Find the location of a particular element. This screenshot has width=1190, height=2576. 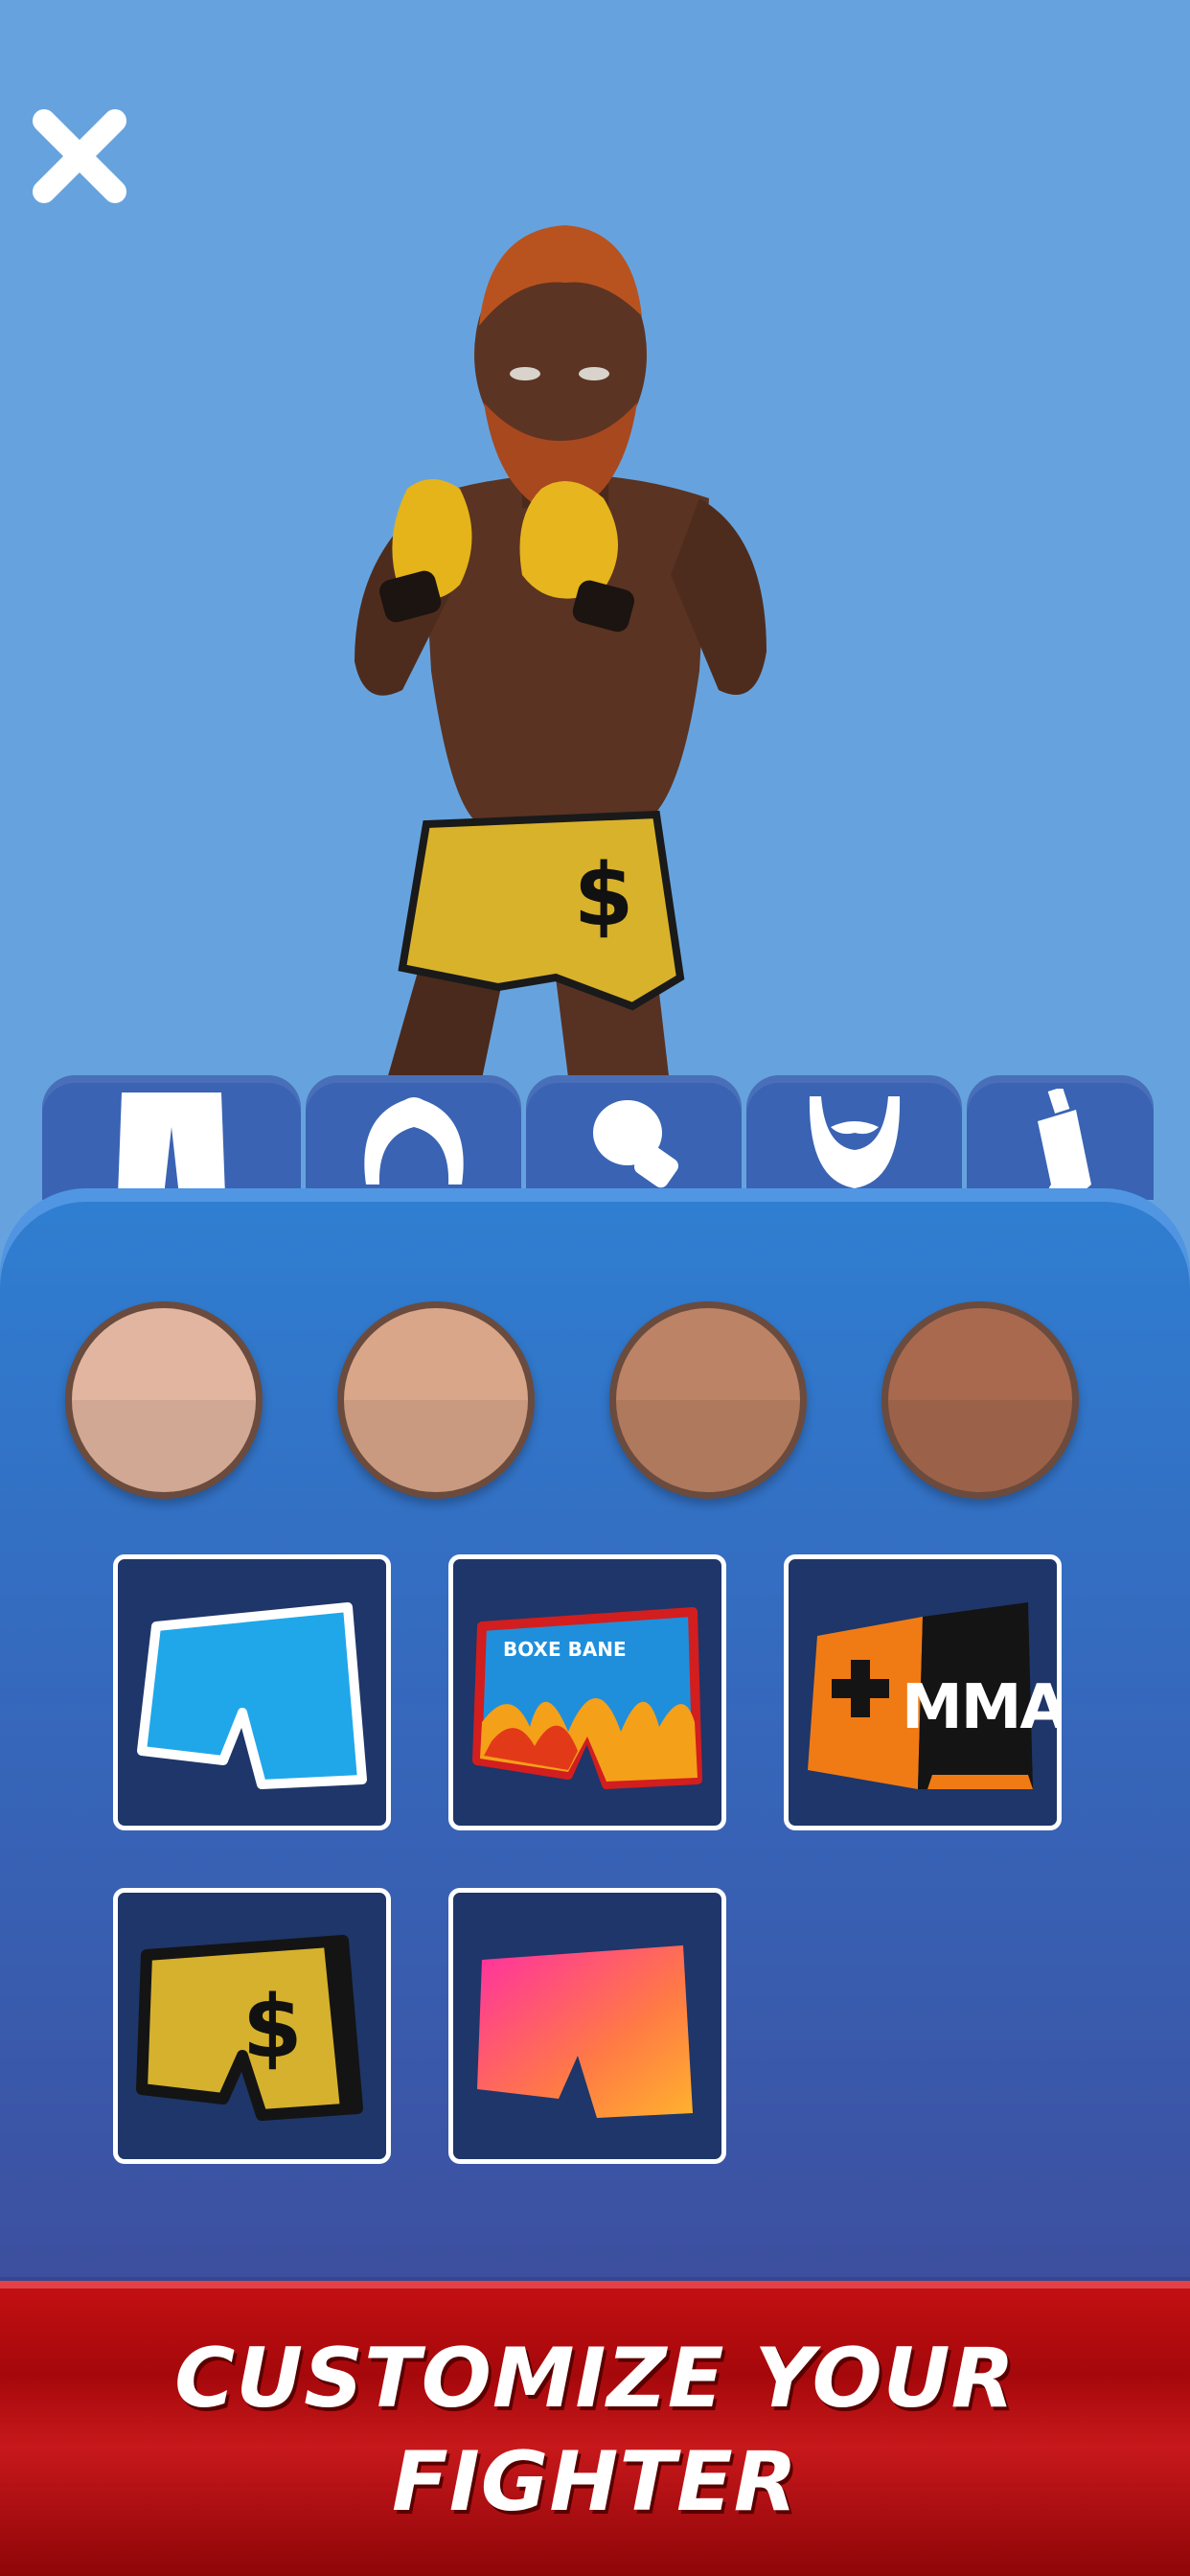

shorts-icon is located at coordinates (171, 1144).